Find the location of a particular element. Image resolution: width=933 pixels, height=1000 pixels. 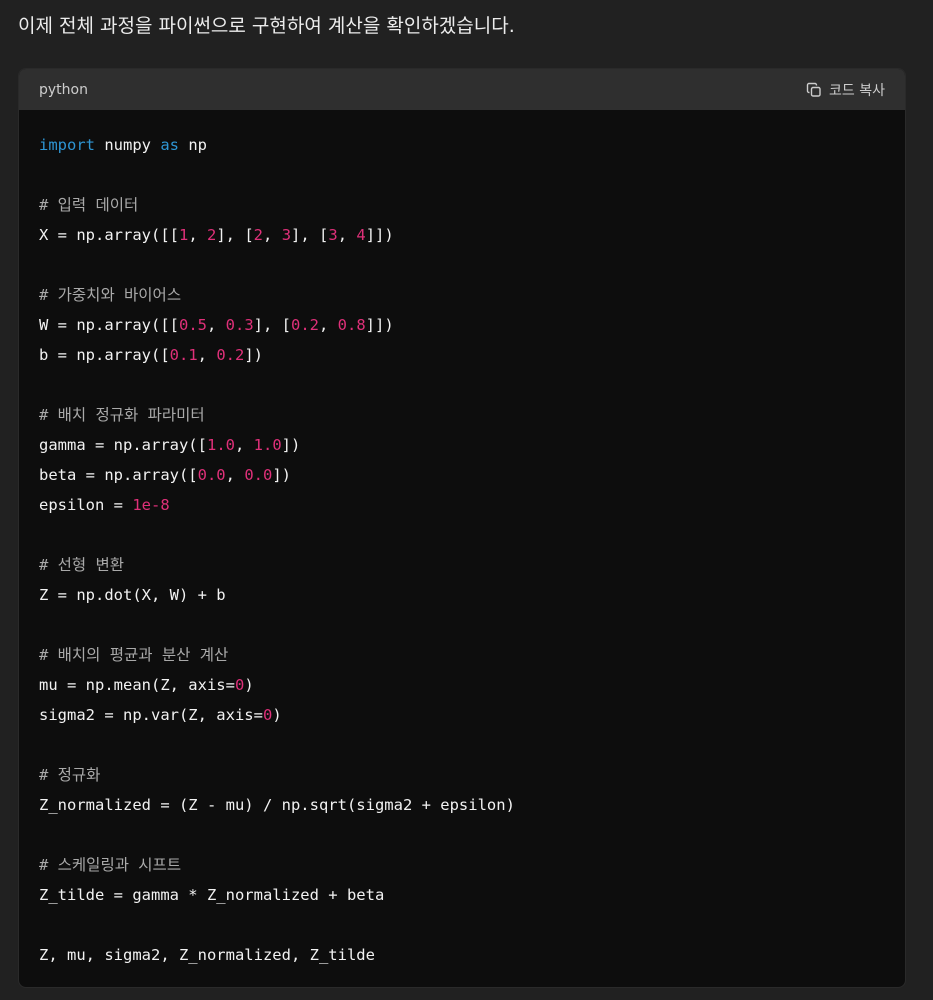

code-number: 0.8 is located at coordinates (351, 325).